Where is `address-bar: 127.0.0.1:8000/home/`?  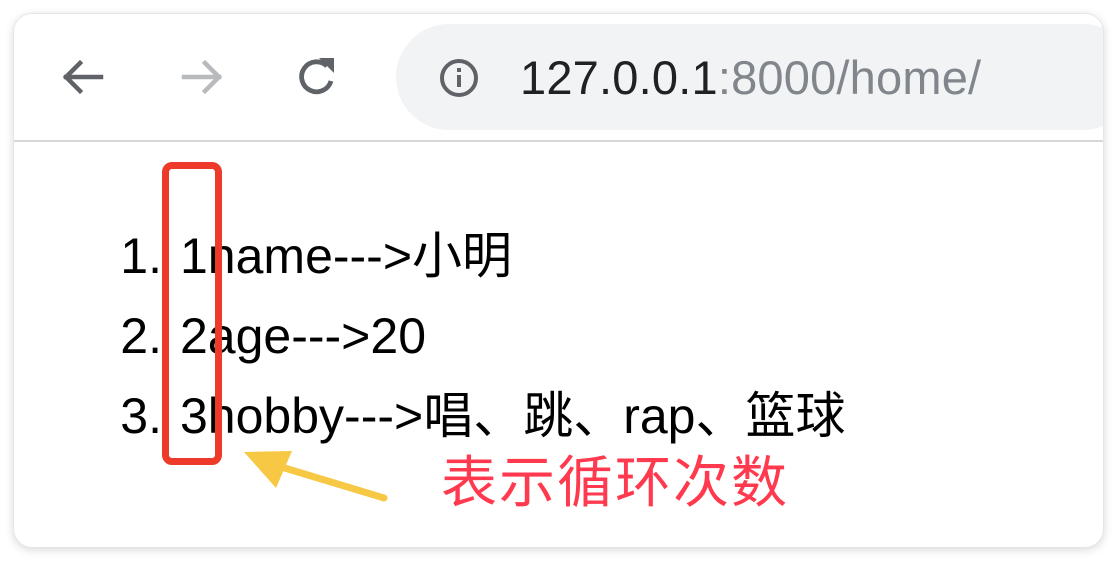
address-bar: 127.0.0.1:8000/home/ is located at coordinates (749, 77).